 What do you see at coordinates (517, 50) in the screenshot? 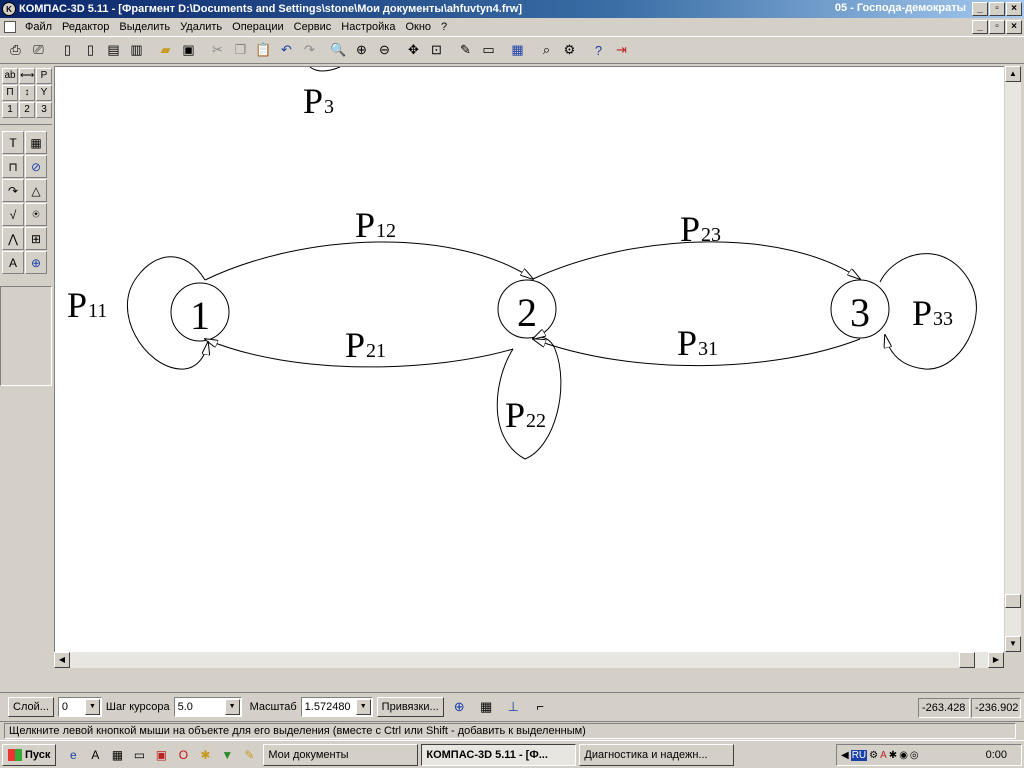
I see `calc-icon: ▦` at bounding box center [517, 50].